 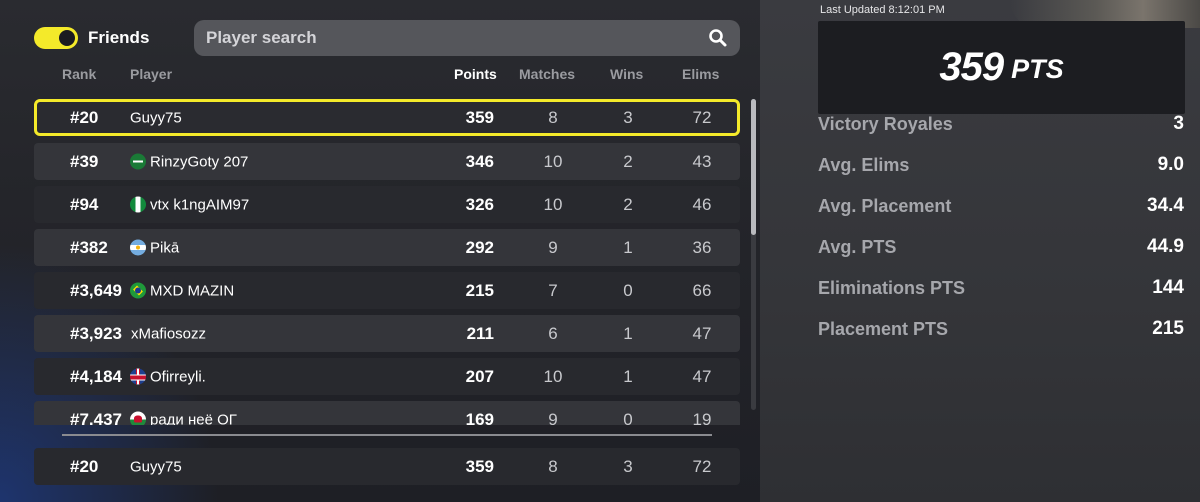 What do you see at coordinates (479, 117) in the screenshot?
I see `row-points: 359` at bounding box center [479, 117].